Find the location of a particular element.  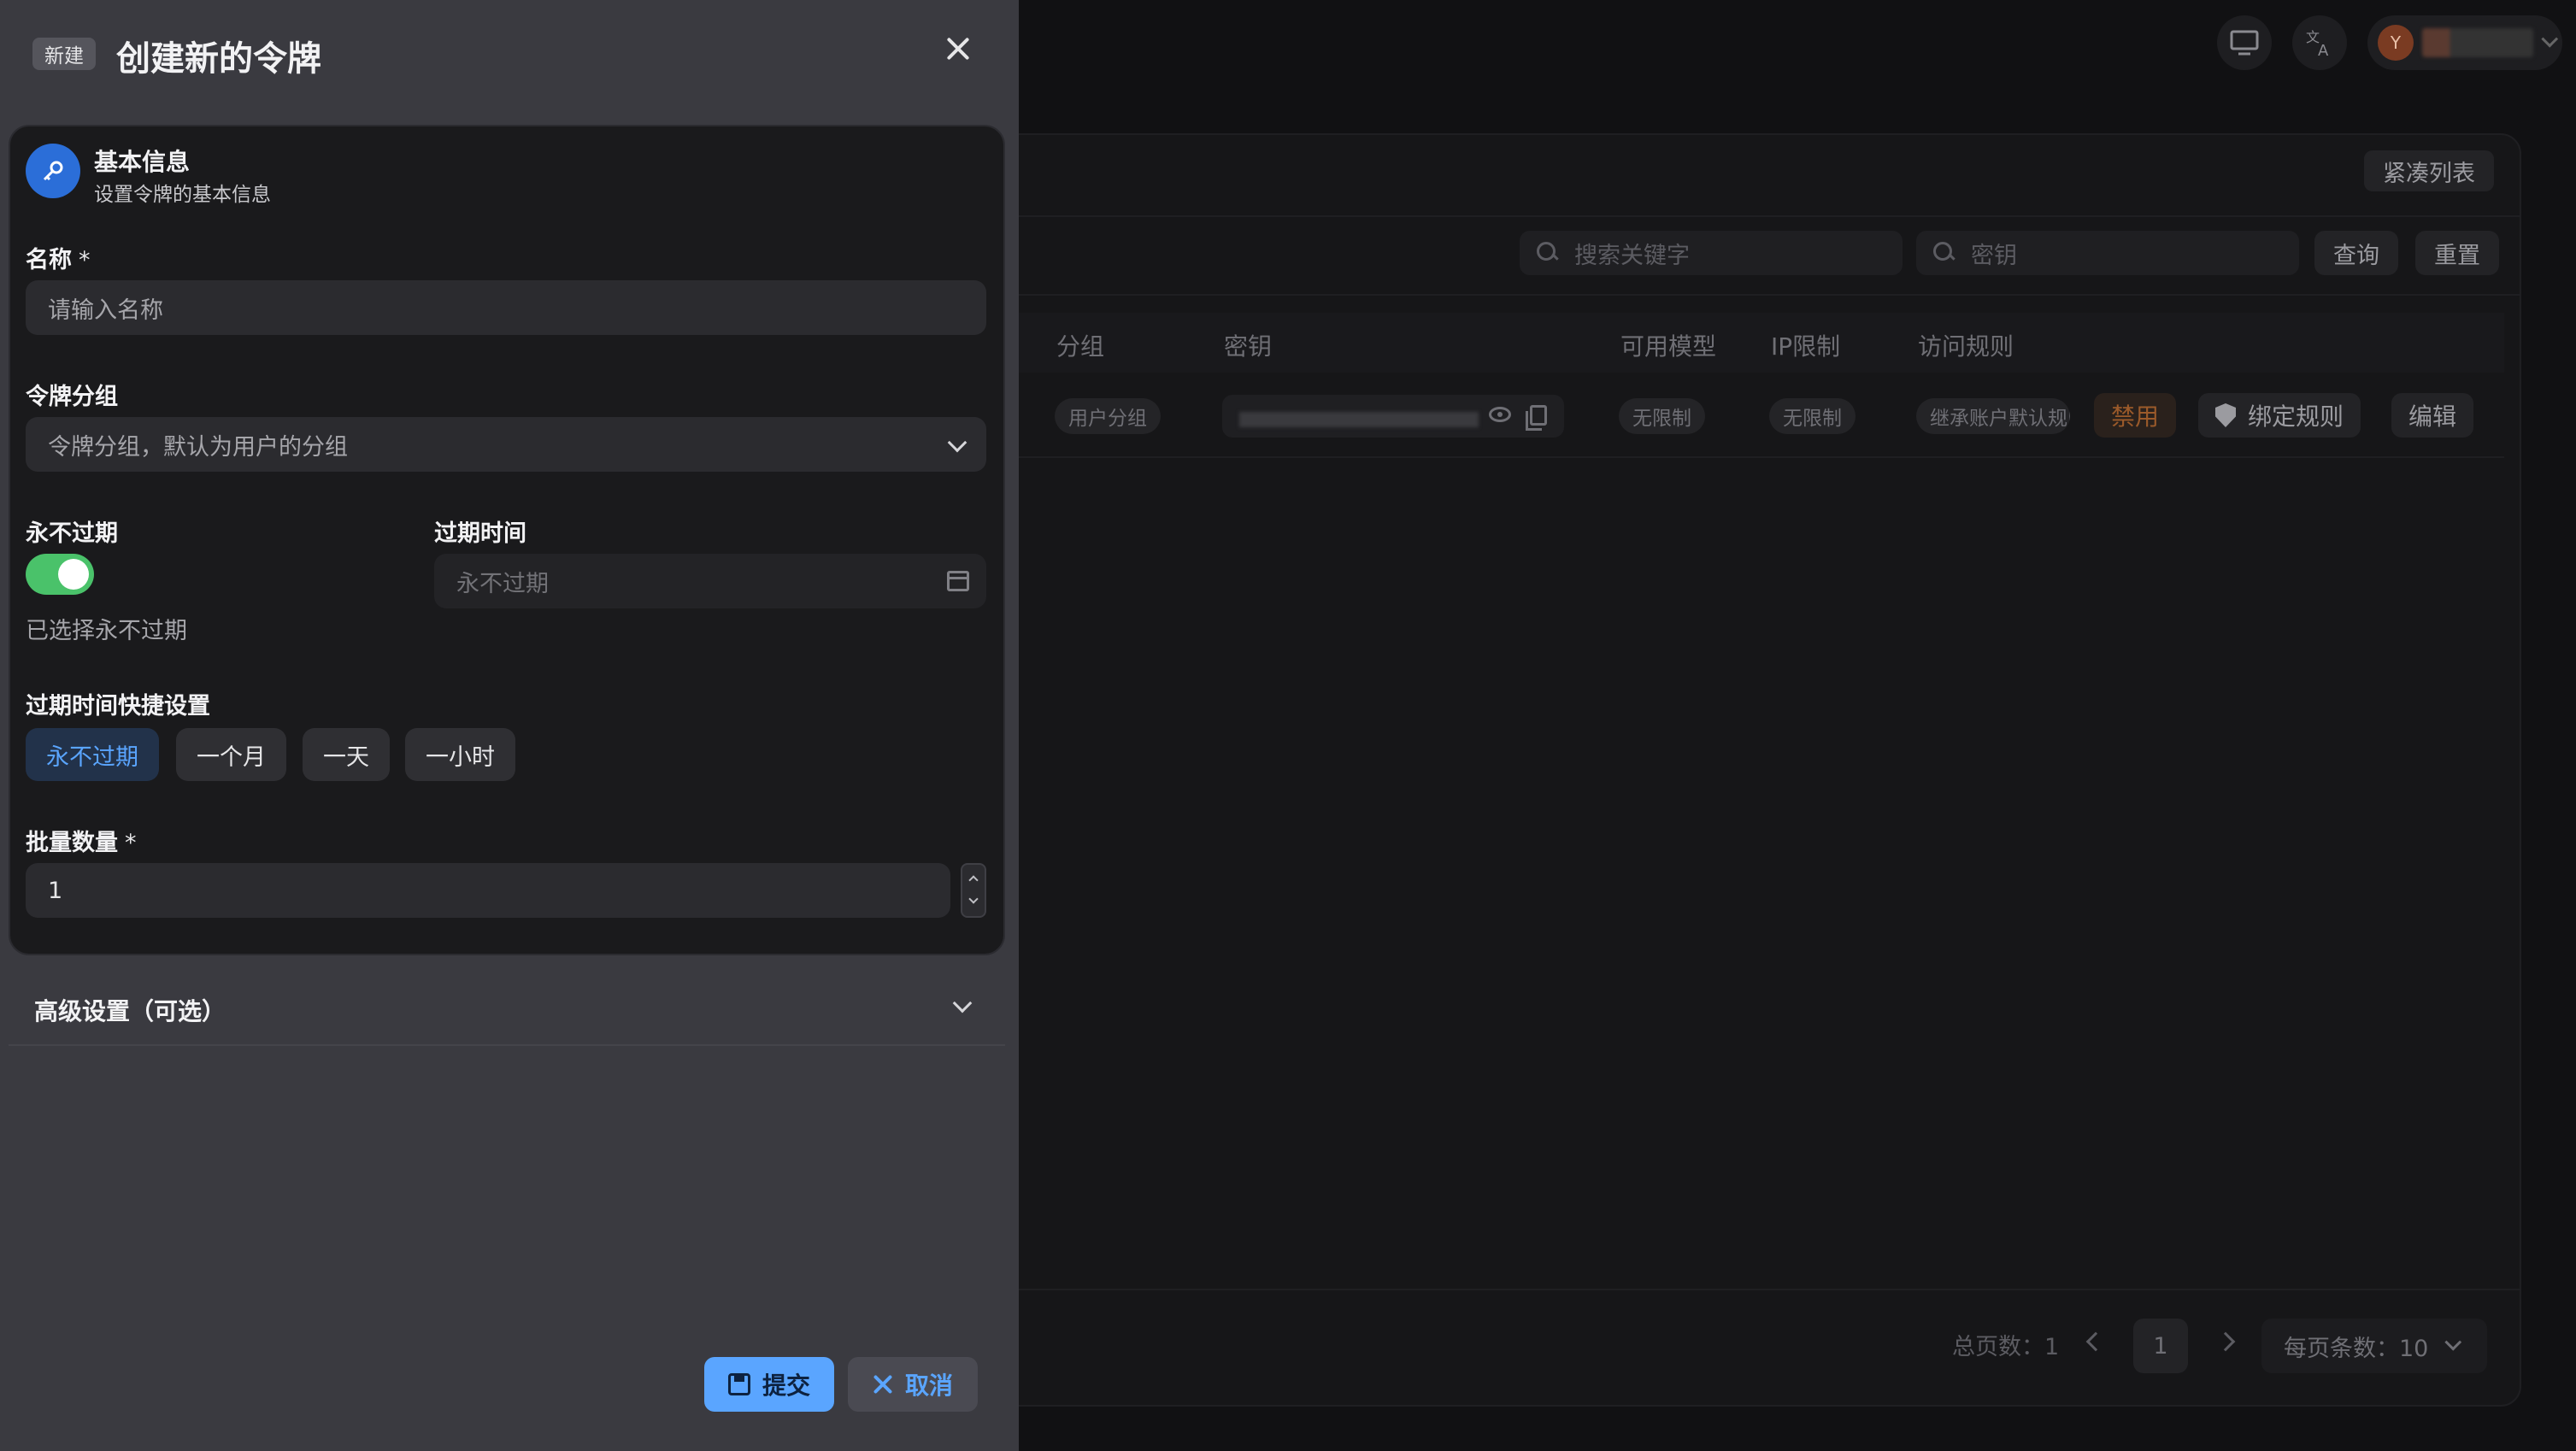

name-input: 请输入名称 is located at coordinates (506, 307).